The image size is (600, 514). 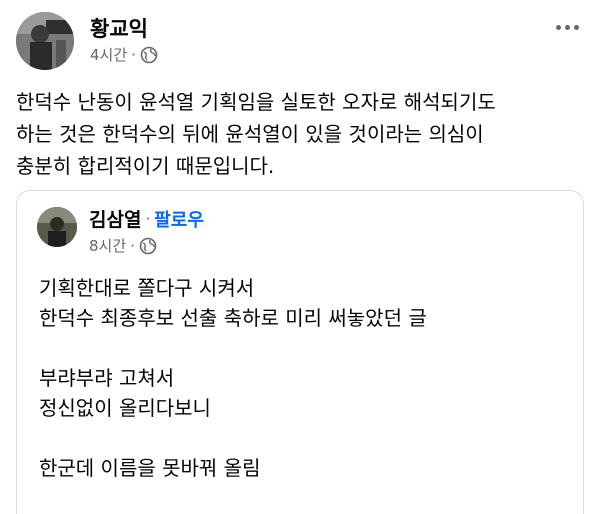 I want to click on shared-text-line: 기획한대로 쫄다구 시켜서, so click(x=147, y=288).